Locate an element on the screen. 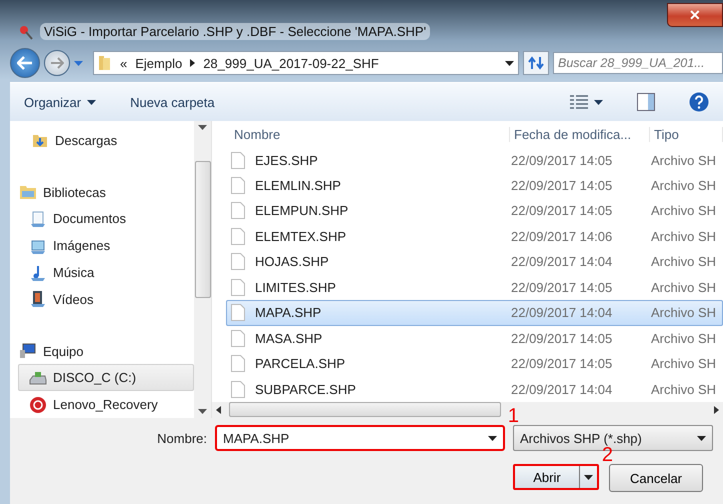 The width and height of the screenshot is (723, 504). scroll-right-icon is located at coordinates (716, 410).